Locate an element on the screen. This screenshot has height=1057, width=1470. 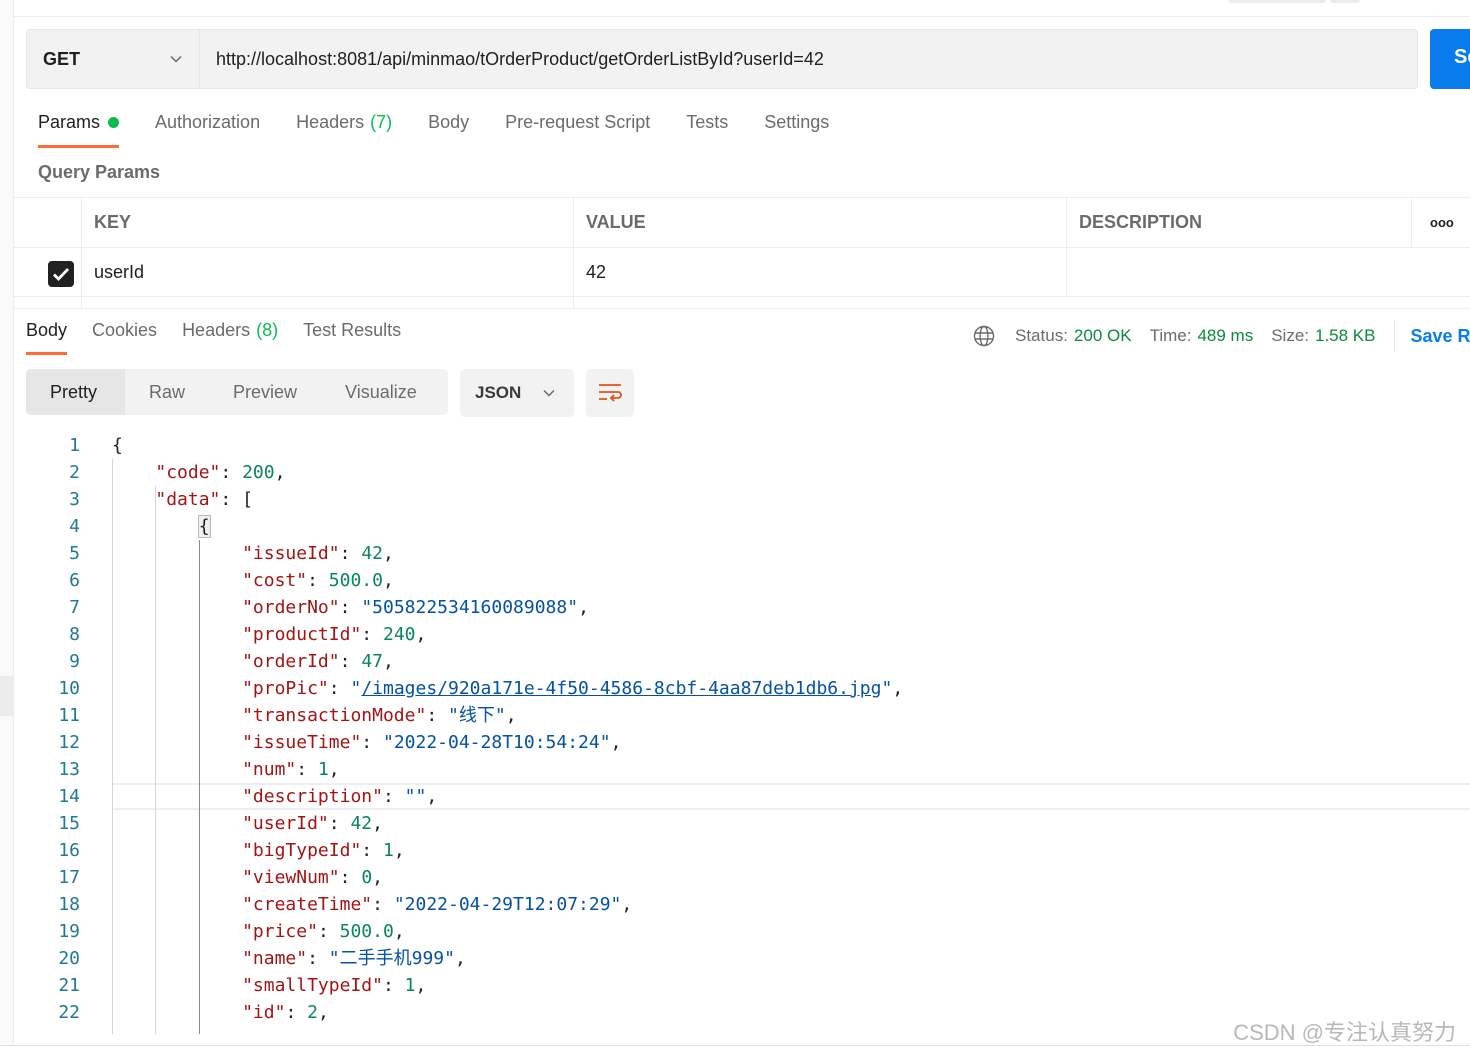
code-line: "productId": 240, is located at coordinates (334, 634).